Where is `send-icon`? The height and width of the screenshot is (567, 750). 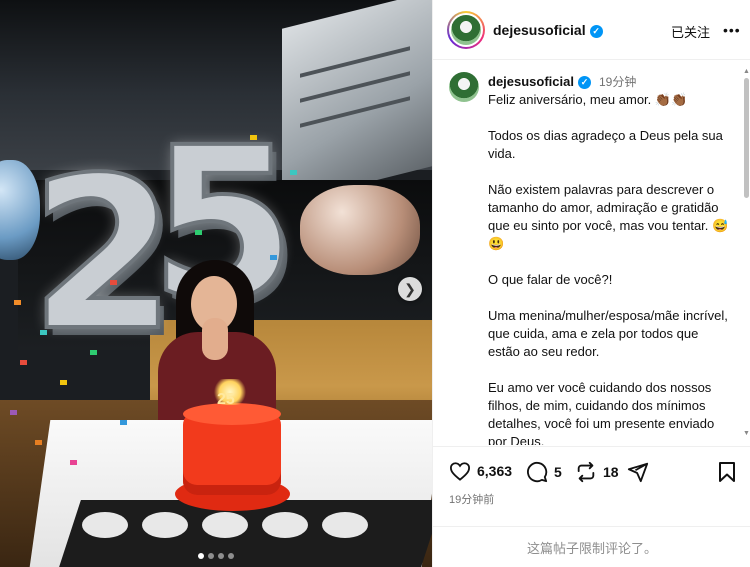 send-icon is located at coordinates (638, 472).